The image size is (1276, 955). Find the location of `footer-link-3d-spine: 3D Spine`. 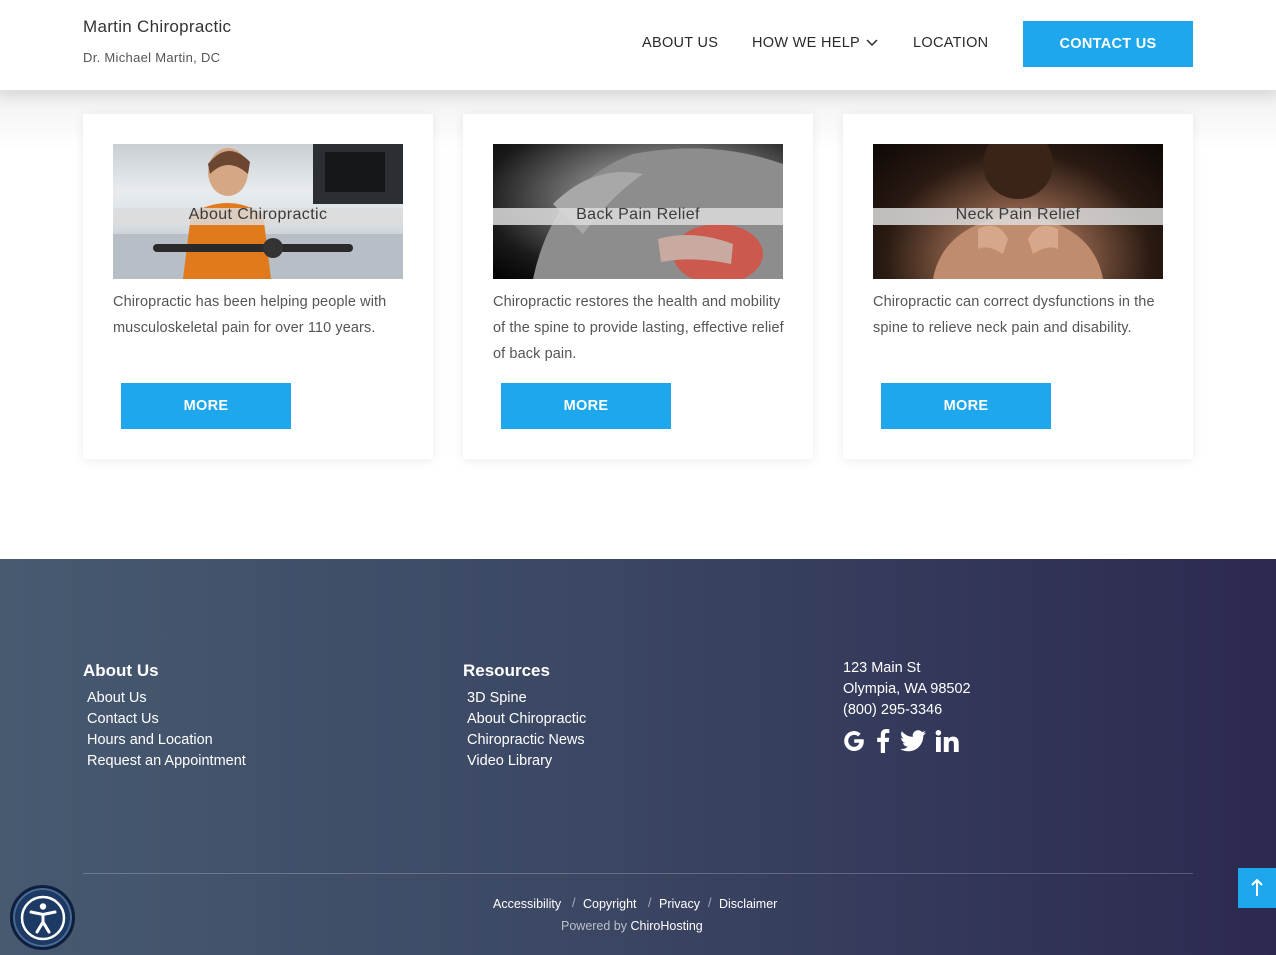

footer-link-3d-spine: 3D Spine is located at coordinates (497, 698).